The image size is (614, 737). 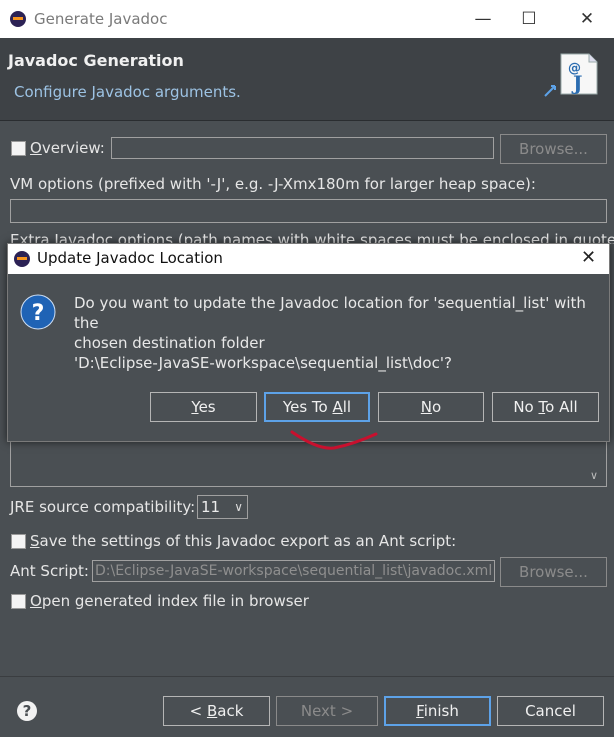 I want to click on overview-input, so click(x=302, y=148).